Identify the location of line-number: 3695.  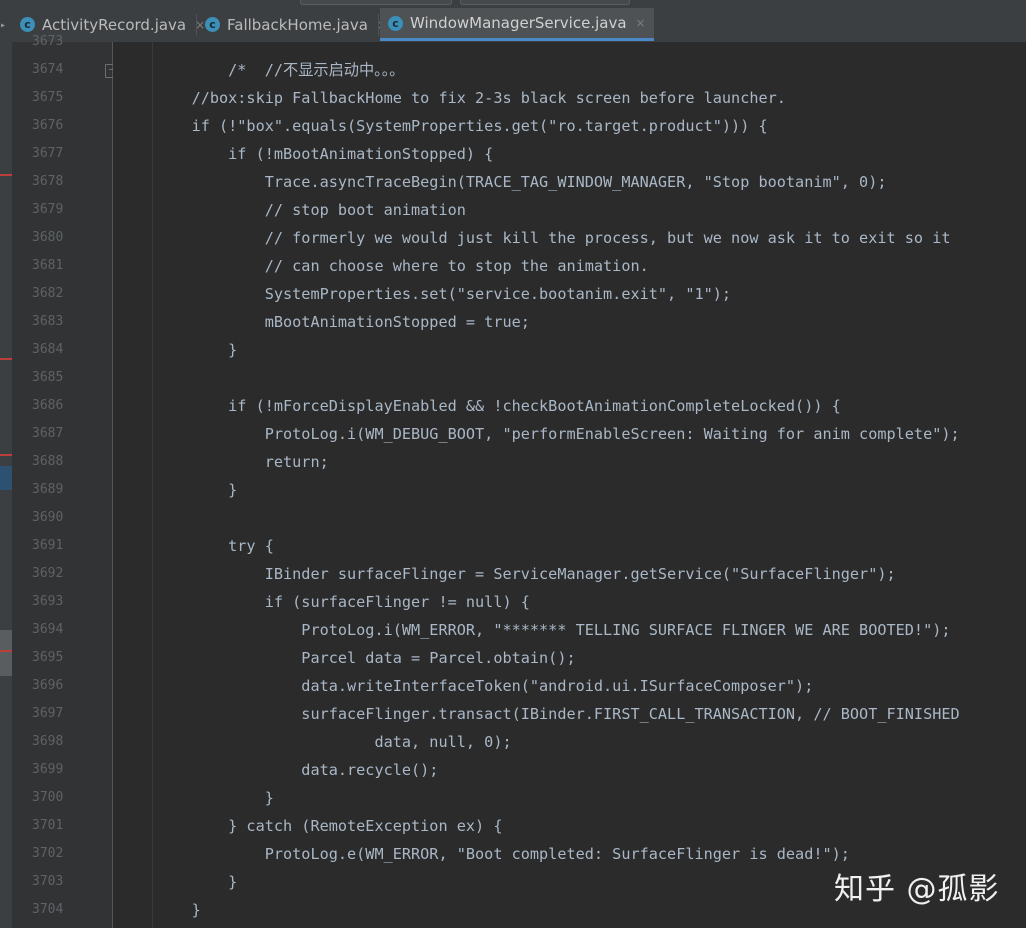
(48, 657).